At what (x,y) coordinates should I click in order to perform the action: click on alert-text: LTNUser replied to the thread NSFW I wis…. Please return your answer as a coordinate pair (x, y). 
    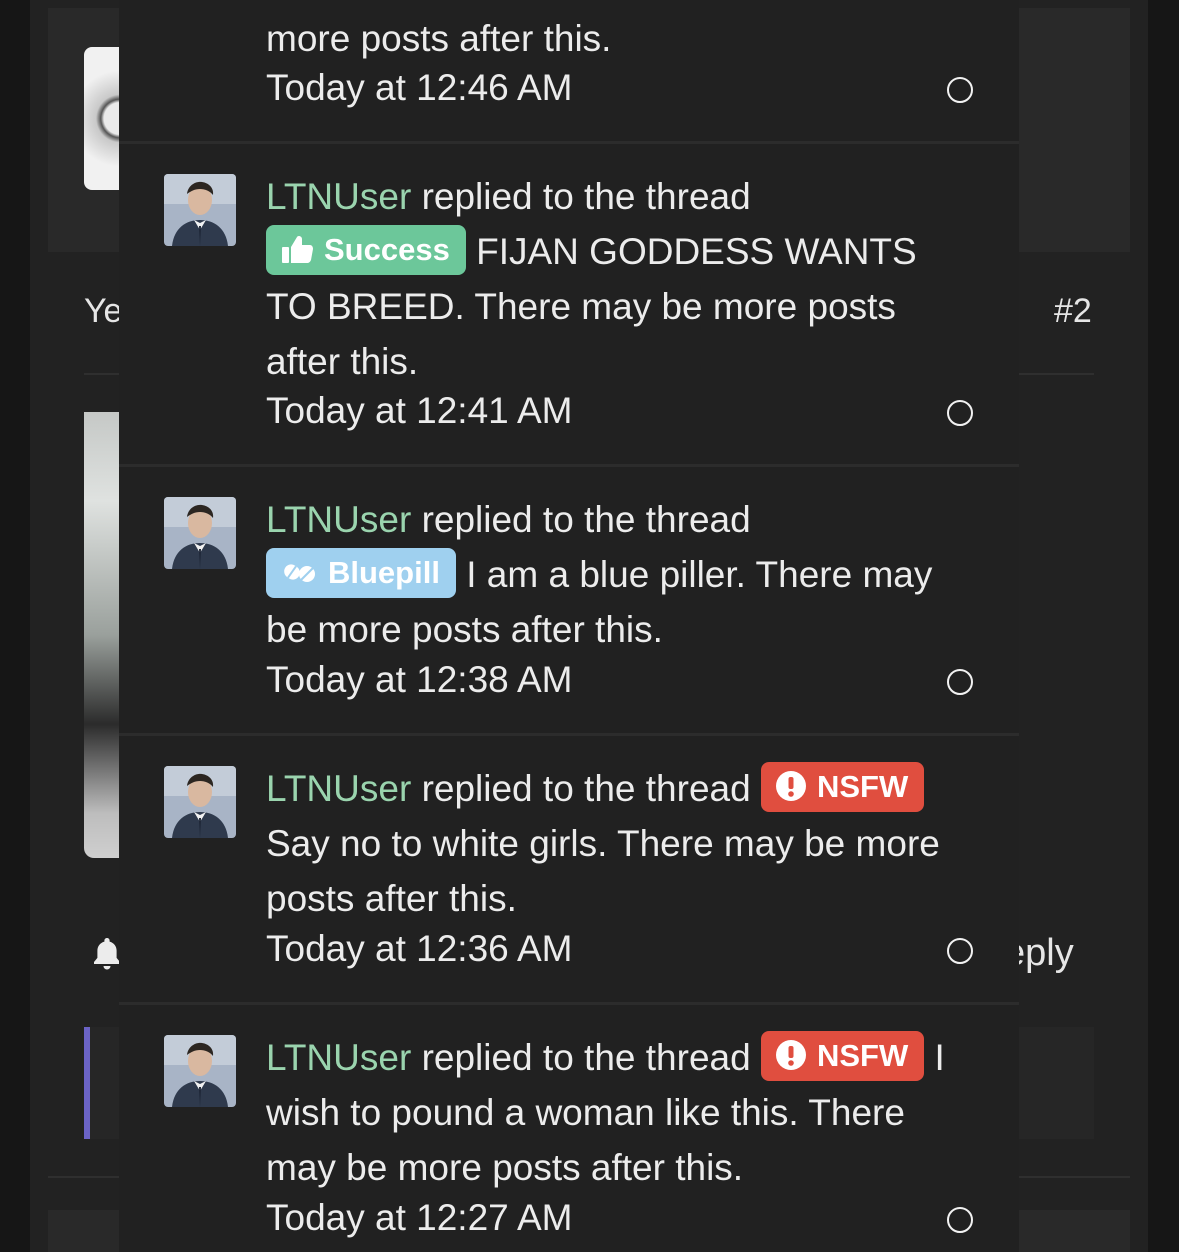
    Looking at the image, I should click on (621, 1112).